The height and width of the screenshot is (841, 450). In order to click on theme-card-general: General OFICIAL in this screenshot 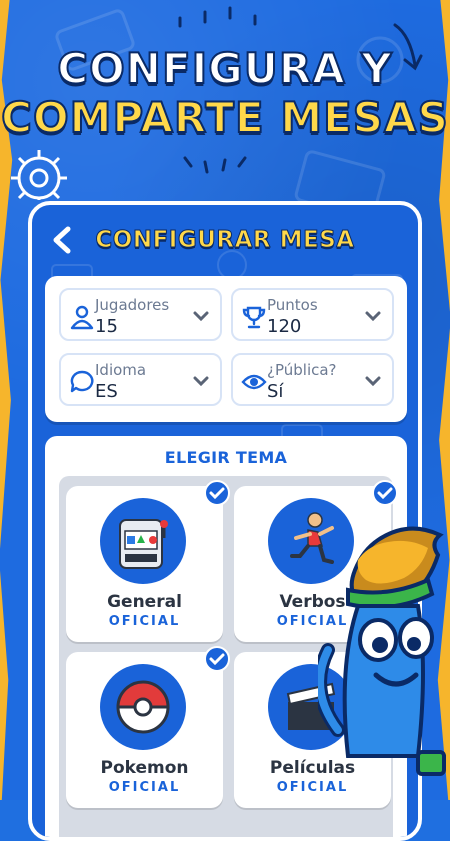, I will do `click(148, 561)`.